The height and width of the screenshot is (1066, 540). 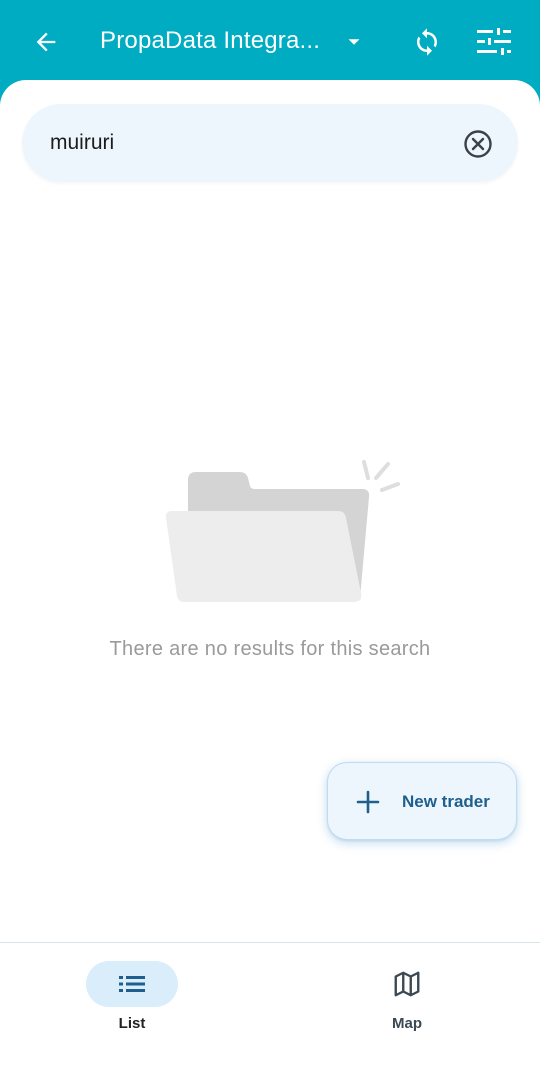 What do you see at coordinates (250, 143) in the screenshot?
I see `search-input` at bounding box center [250, 143].